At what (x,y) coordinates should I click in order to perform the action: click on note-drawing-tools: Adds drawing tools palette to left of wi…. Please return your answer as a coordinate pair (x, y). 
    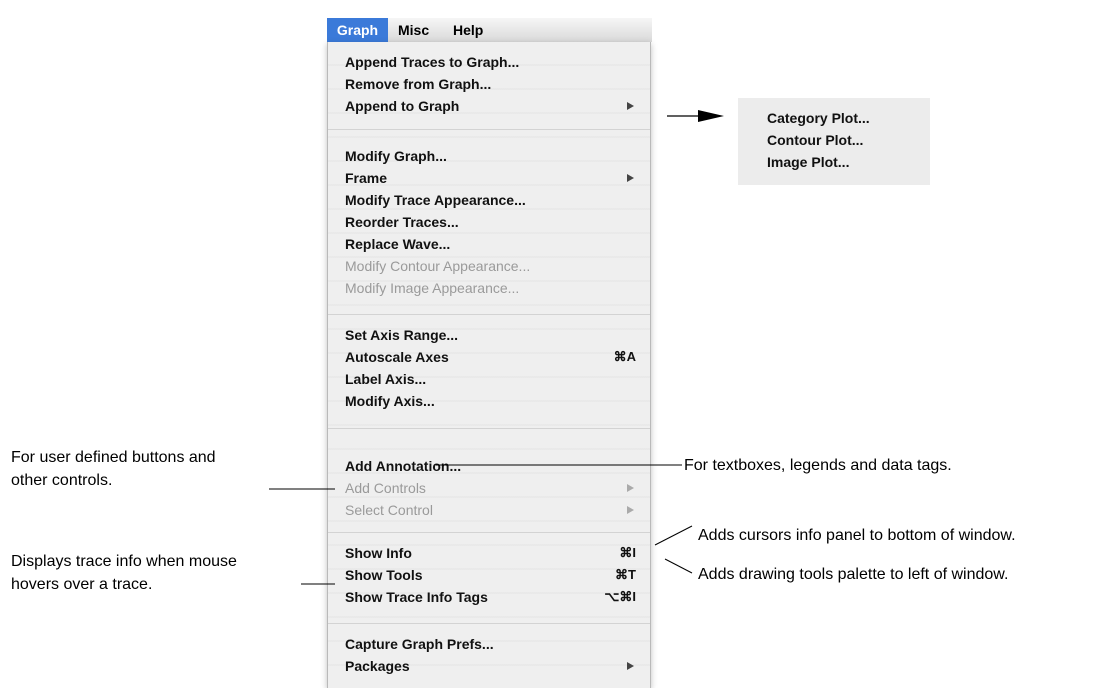
    Looking at the image, I should click on (853, 574).